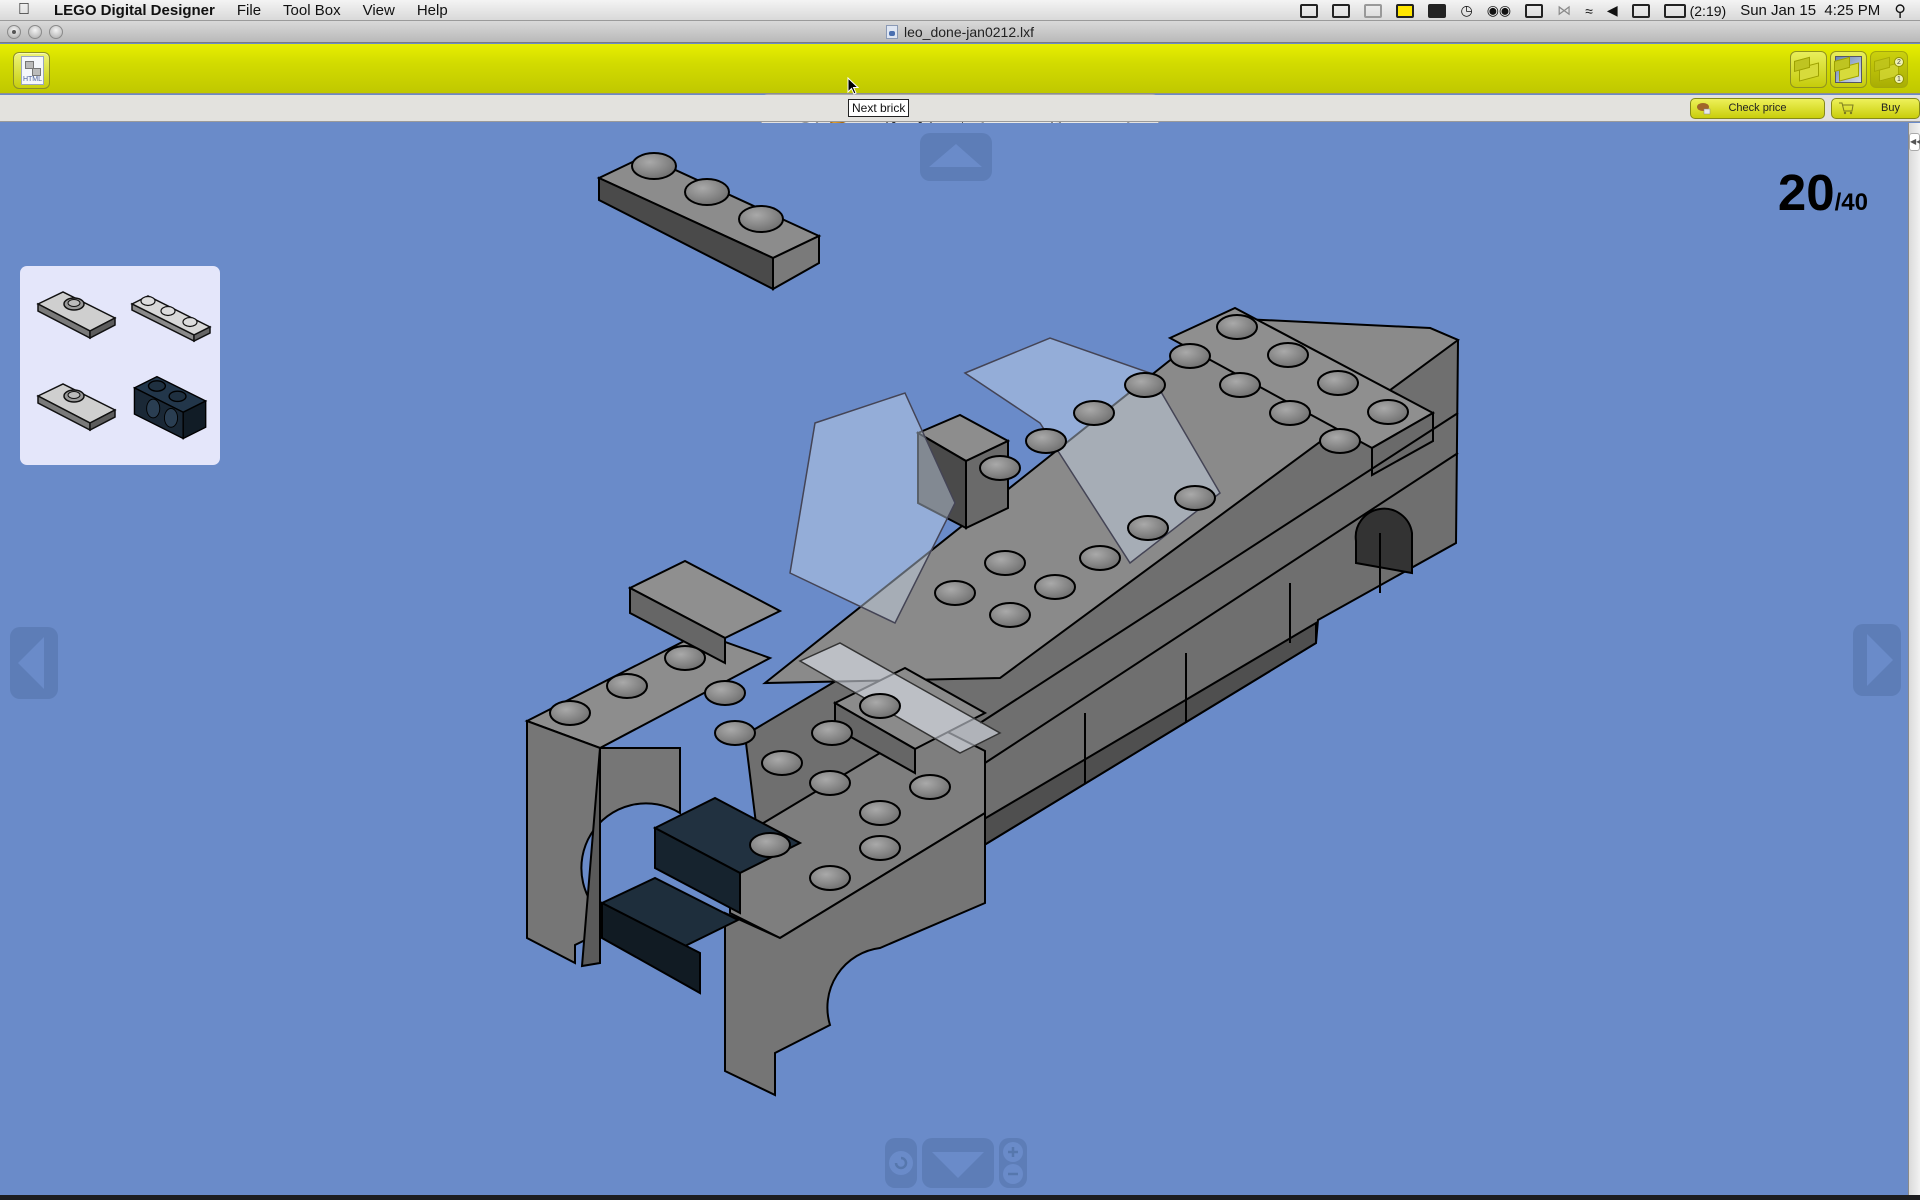  What do you see at coordinates (134, 10) in the screenshot?
I see `app-menu: LEGO Digital Designer` at bounding box center [134, 10].